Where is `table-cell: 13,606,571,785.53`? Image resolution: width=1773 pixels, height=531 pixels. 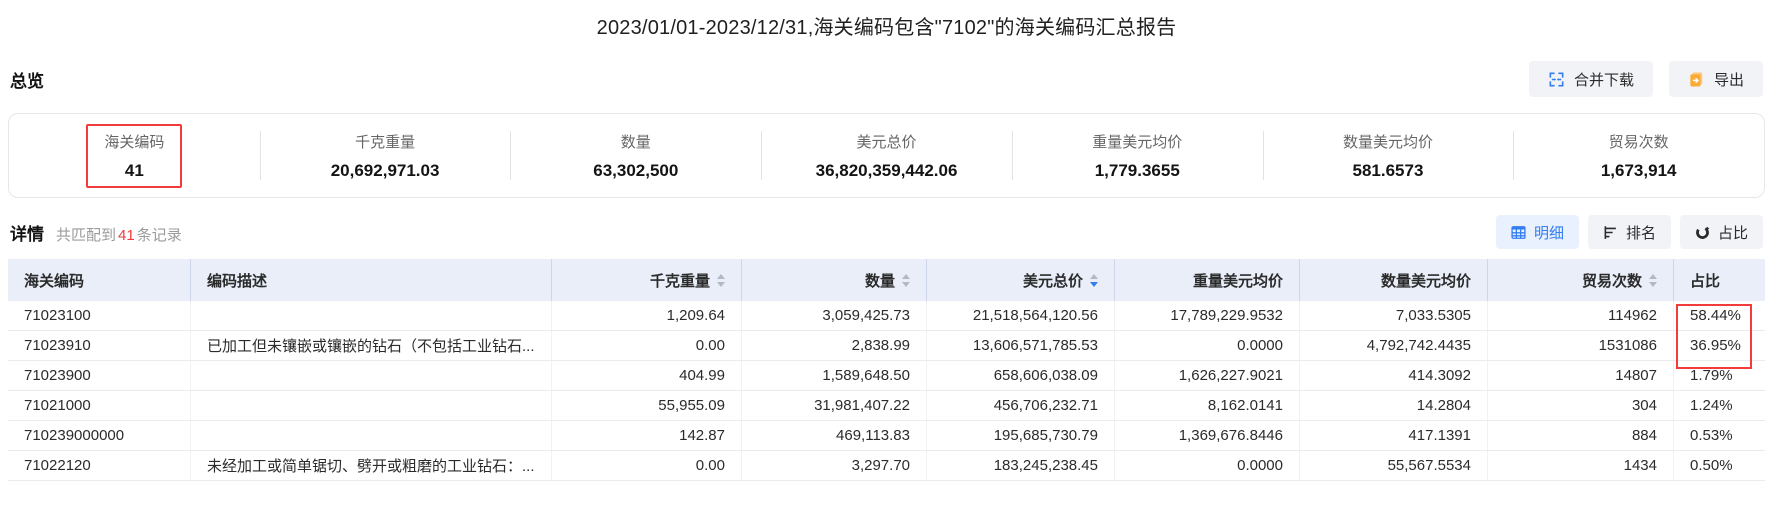
table-cell: 13,606,571,785.53 is located at coordinates (1020, 345).